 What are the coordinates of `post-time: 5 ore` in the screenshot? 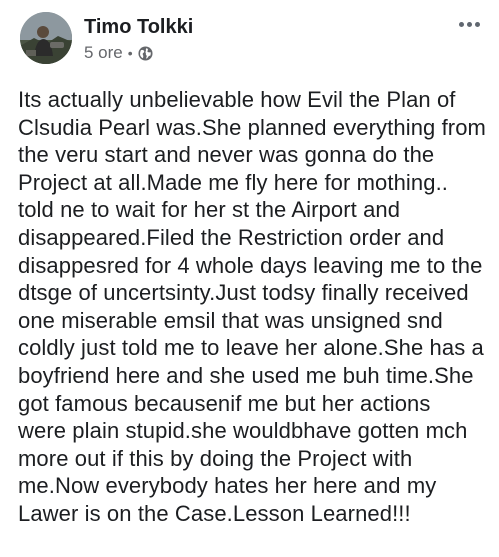 It's located at (103, 53).